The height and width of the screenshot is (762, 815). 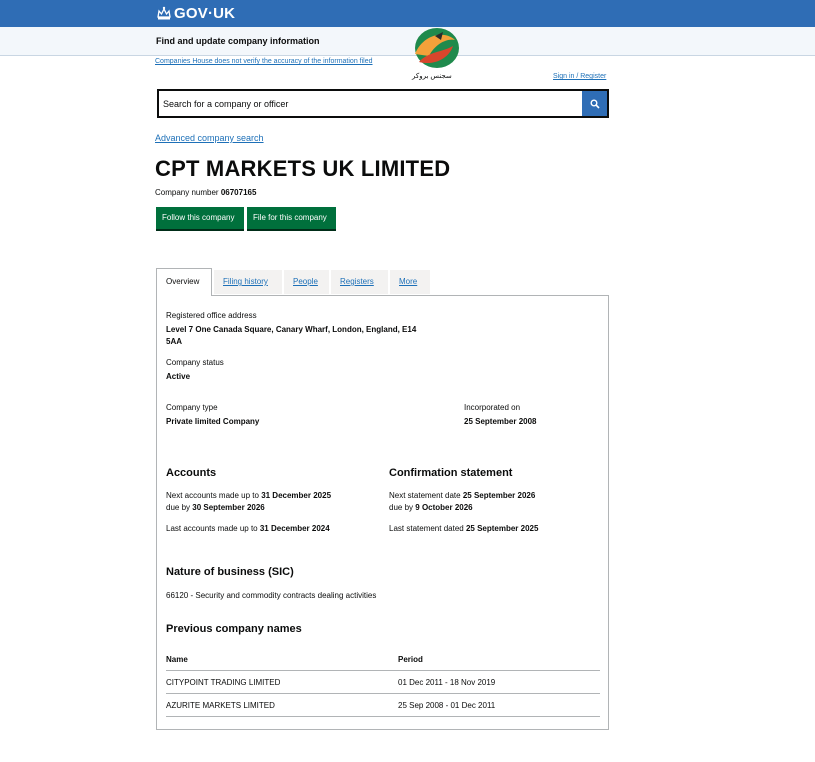 I want to click on search-box, so click(x=383, y=103).